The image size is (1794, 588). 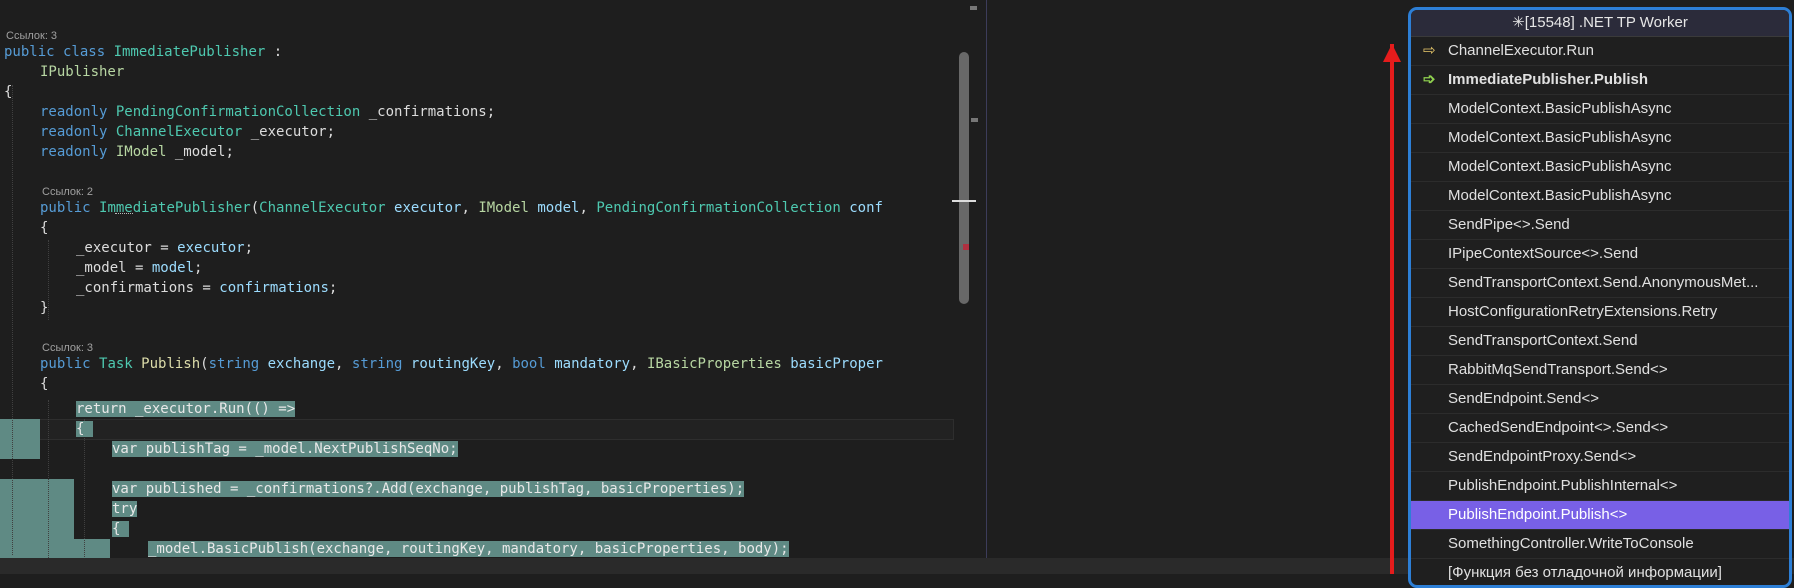 I want to click on call-stack-frame: SendTransportContext.Send, so click(x=1600, y=341).